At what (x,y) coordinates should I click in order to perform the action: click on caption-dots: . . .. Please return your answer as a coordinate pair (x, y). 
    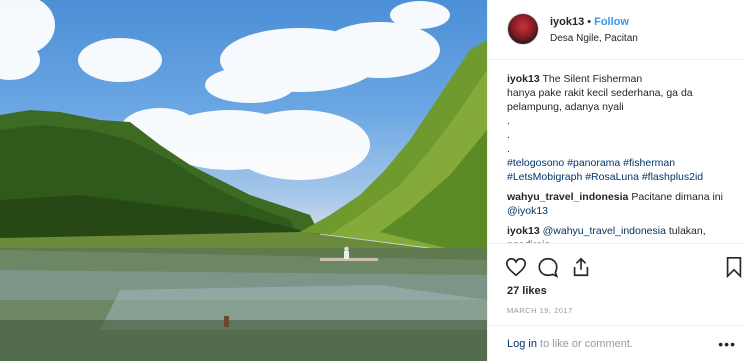
    Looking at the image, I should click on (620, 135).